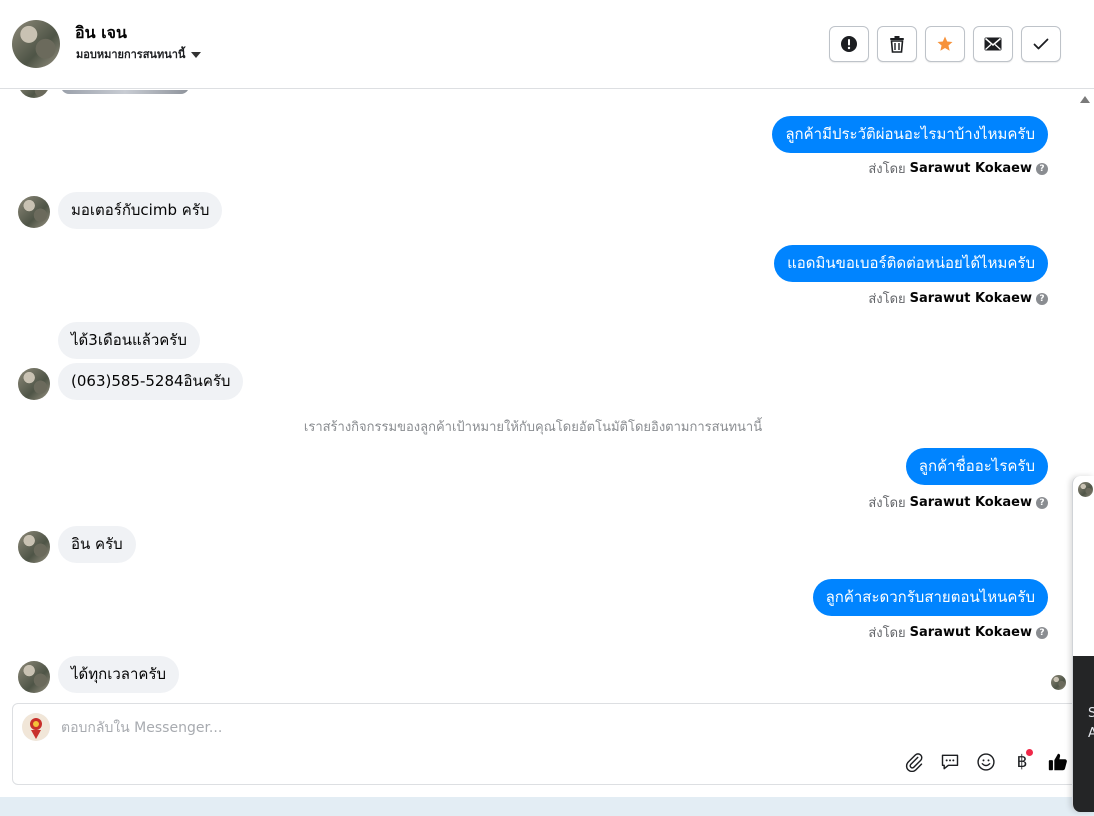 Image resolution: width=1094 pixels, height=816 pixels. What do you see at coordinates (547, 806) in the screenshot?
I see `page-background-strip` at bounding box center [547, 806].